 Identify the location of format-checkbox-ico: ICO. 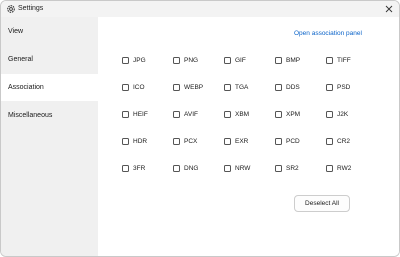
(133, 87).